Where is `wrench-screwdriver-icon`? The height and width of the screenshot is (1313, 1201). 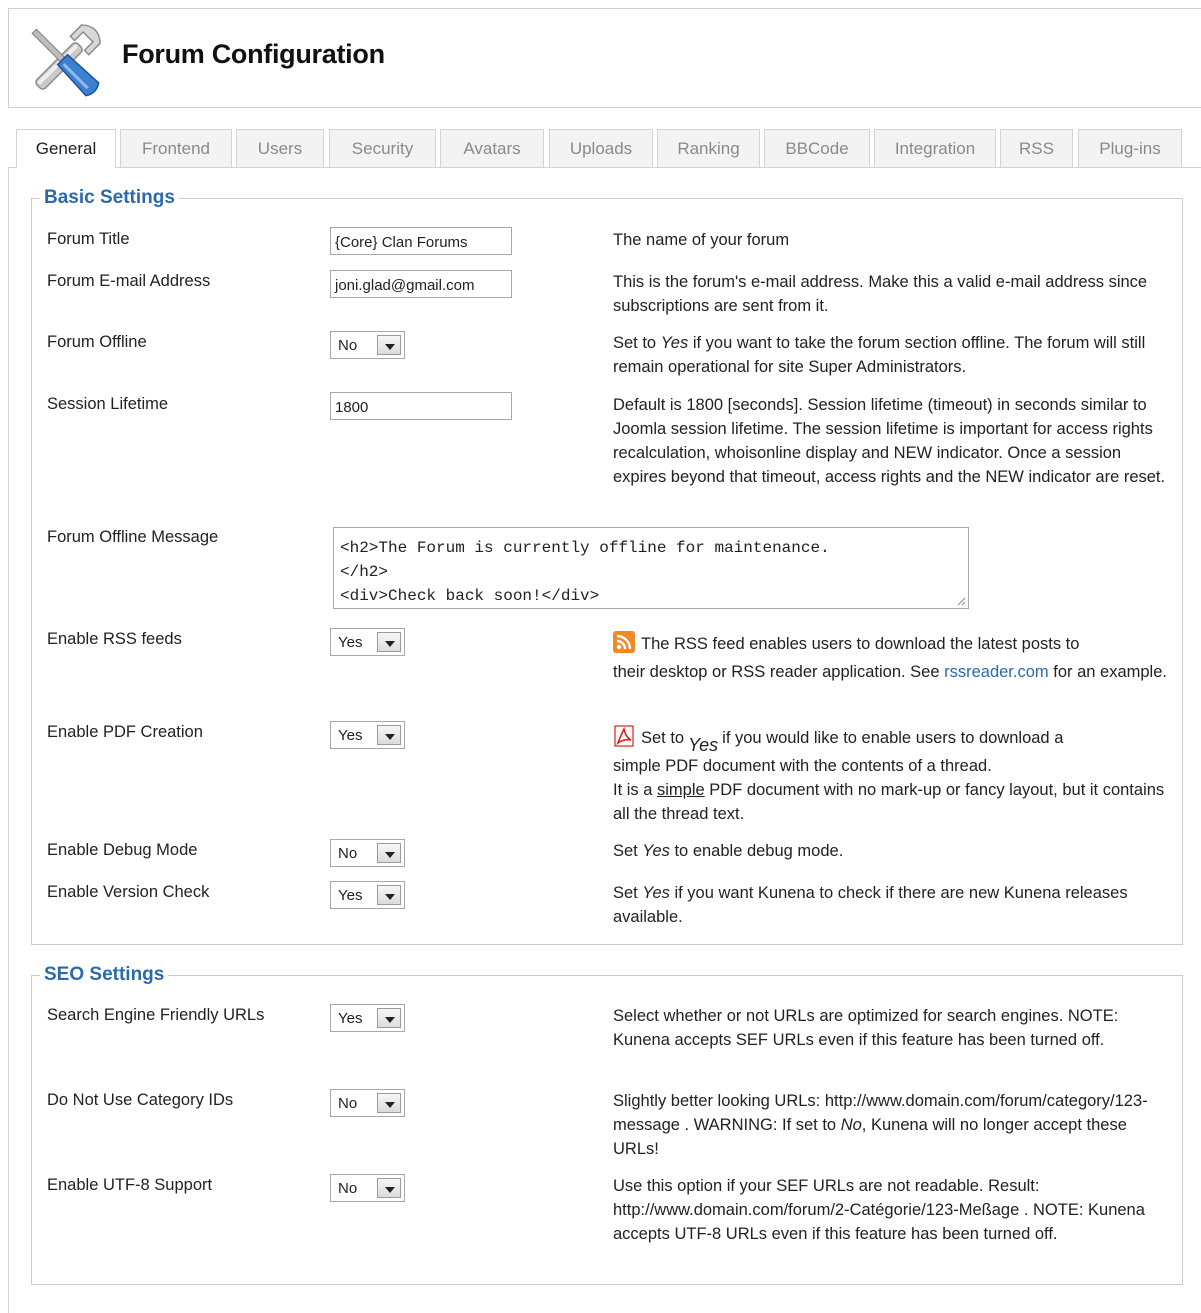 wrench-screwdriver-icon is located at coordinates (66, 60).